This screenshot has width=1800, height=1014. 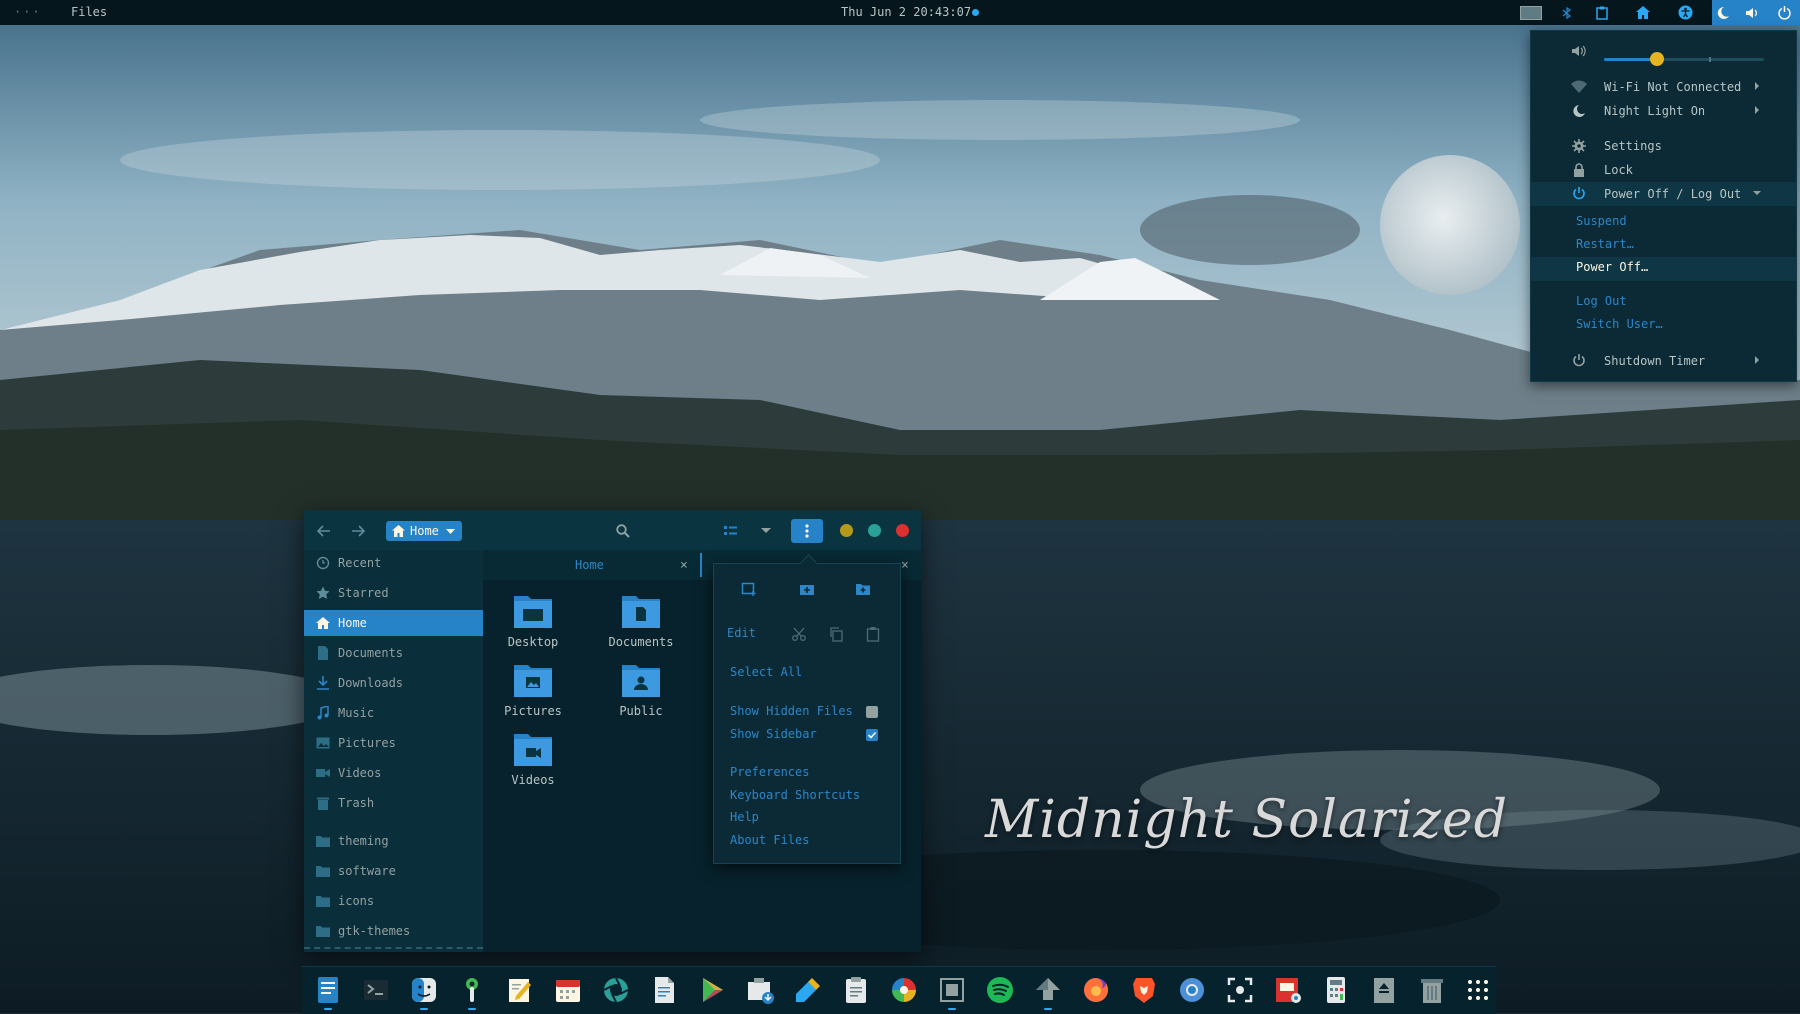 What do you see at coordinates (1096, 990) in the screenshot?
I see `firefox-icon` at bounding box center [1096, 990].